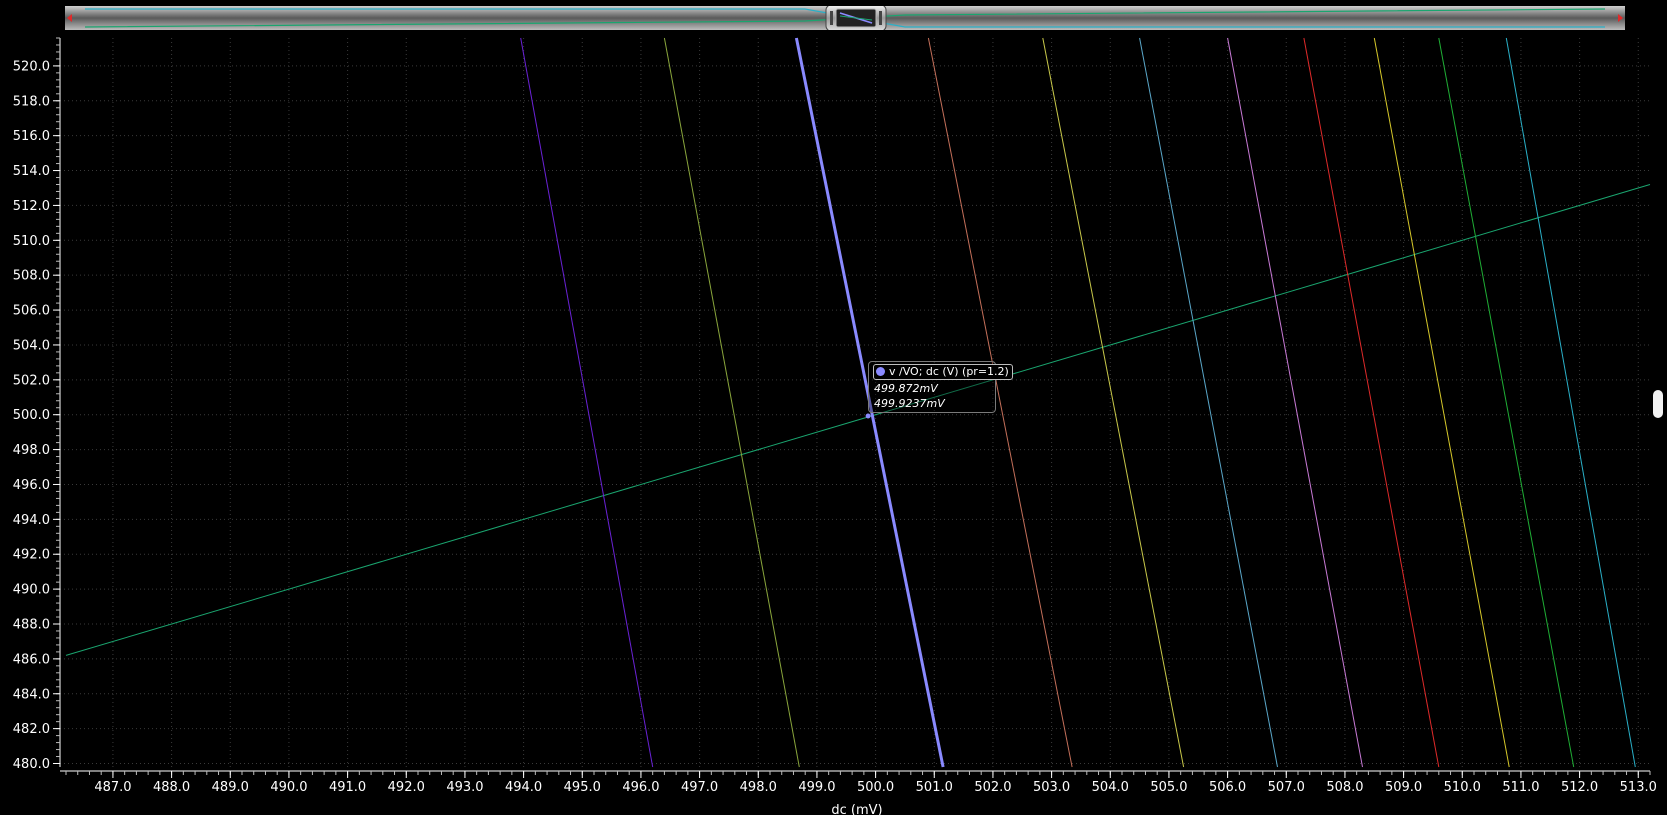  I want to click on y-tick-label: 496.0, so click(31, 485).